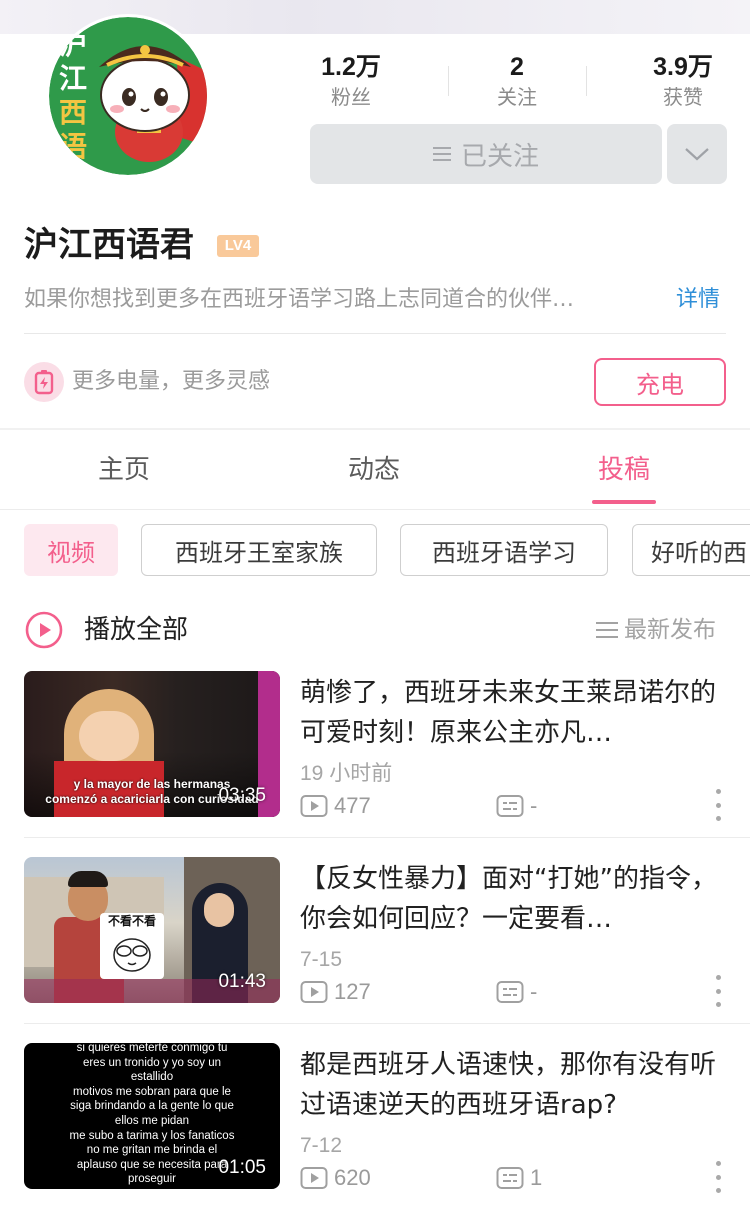  I want to click on video-date: 7-12, so click(321, 1145).